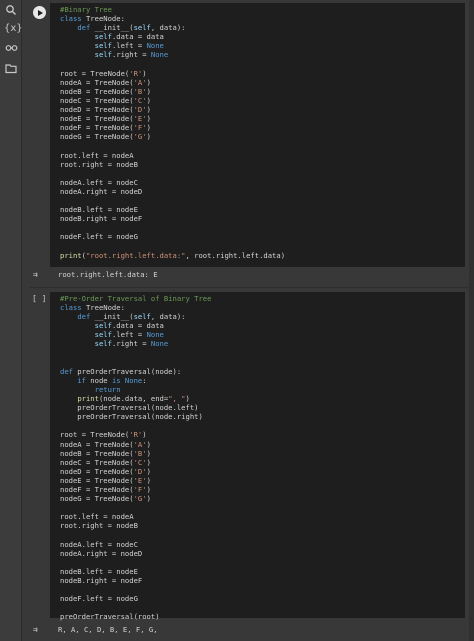 This screenshot has height=641, width=474. What do you see at coordinates (11, 320) in the screenshot?
I see `left-sidebar: {x}` at bounding box center [11, 320].